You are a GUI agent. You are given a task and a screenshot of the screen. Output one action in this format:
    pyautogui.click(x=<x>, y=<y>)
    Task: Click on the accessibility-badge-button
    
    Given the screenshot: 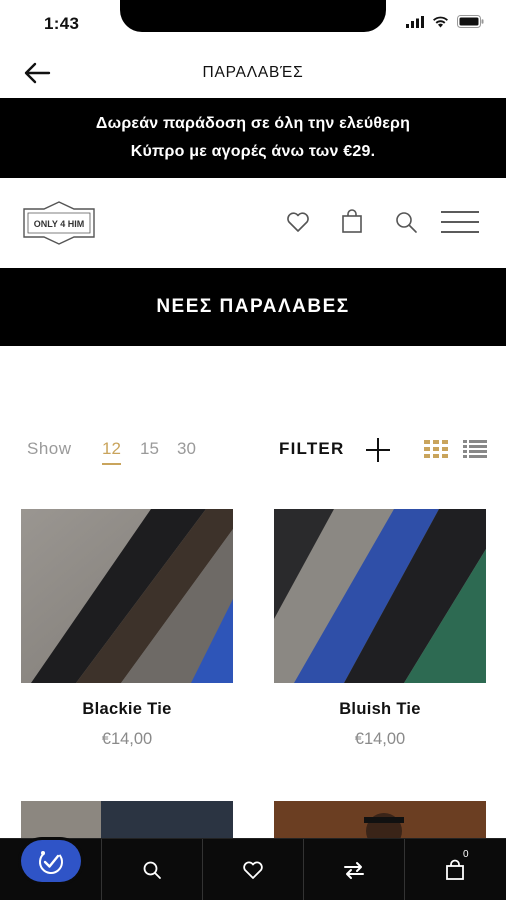 What is the action you would take?
    pyautogui.click(x=51, y=861)
    